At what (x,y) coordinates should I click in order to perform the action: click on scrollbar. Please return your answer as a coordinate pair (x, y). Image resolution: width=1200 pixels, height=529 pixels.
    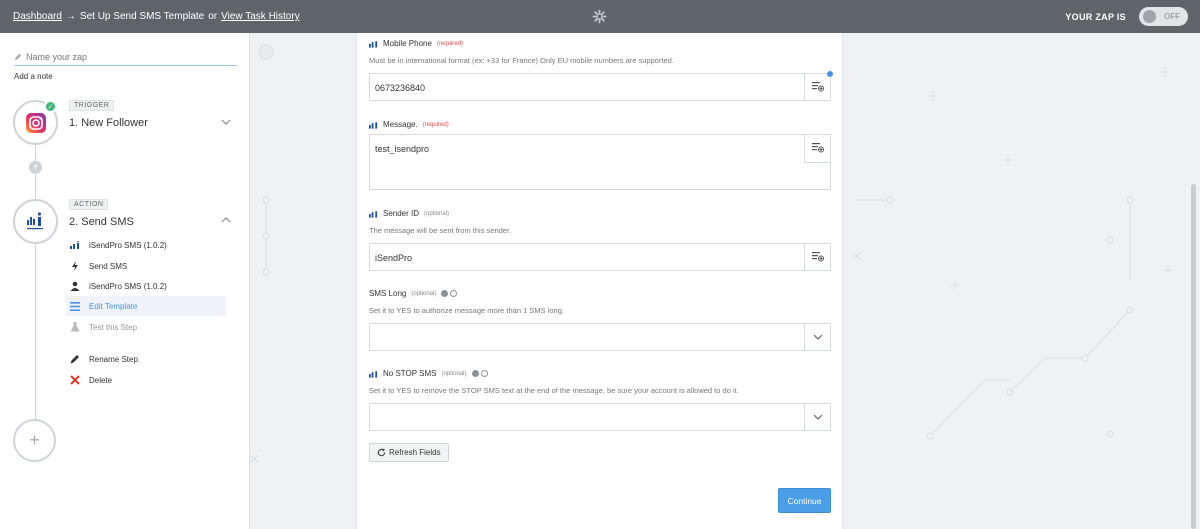
    Looking at the image, I should click on (1193, 356).